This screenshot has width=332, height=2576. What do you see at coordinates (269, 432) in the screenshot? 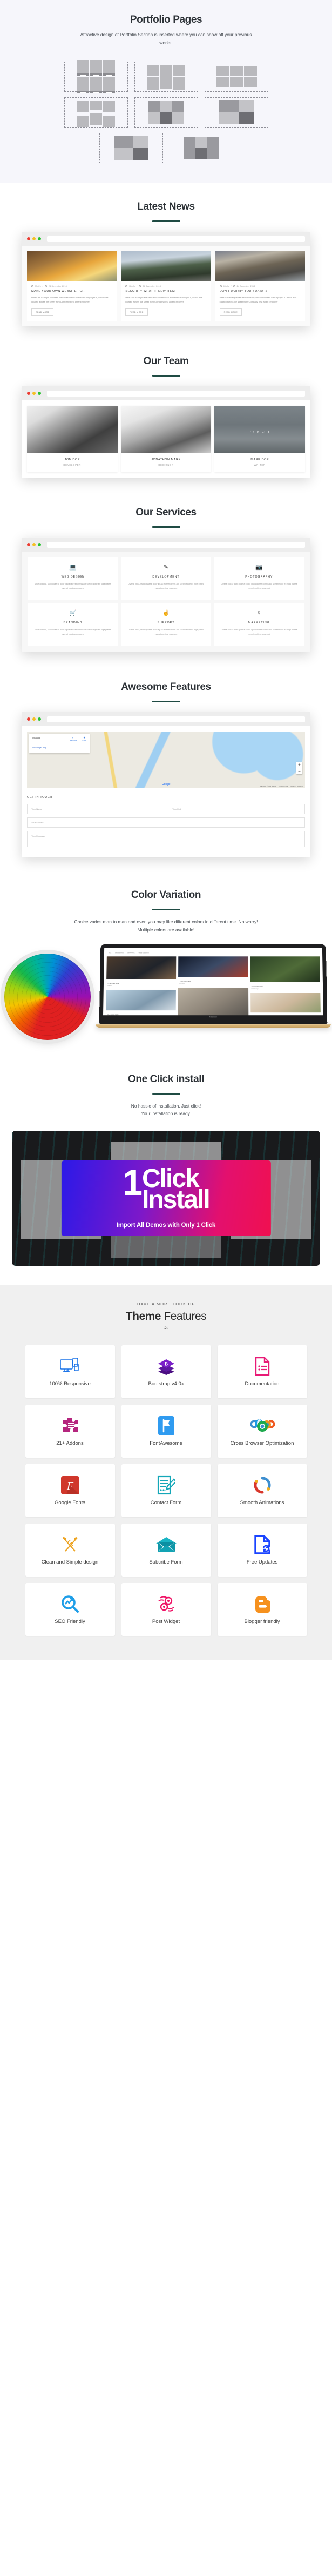
I see `pinterest-icon: p` at bounding box center [269, 432].